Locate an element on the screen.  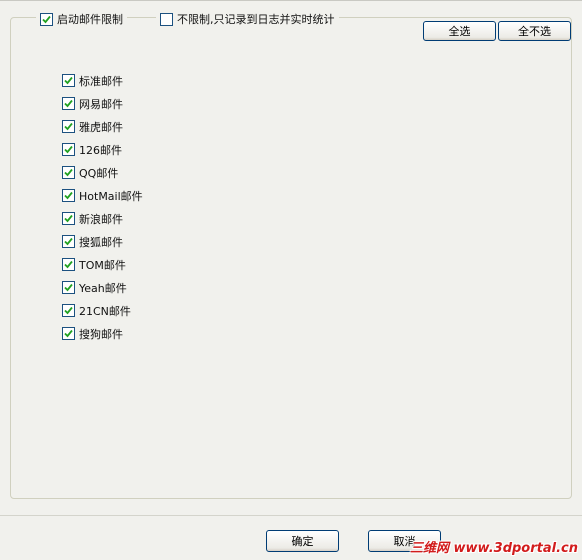
enable-limit-option: 启动邮件限制 is located at coordinates (81, 19).